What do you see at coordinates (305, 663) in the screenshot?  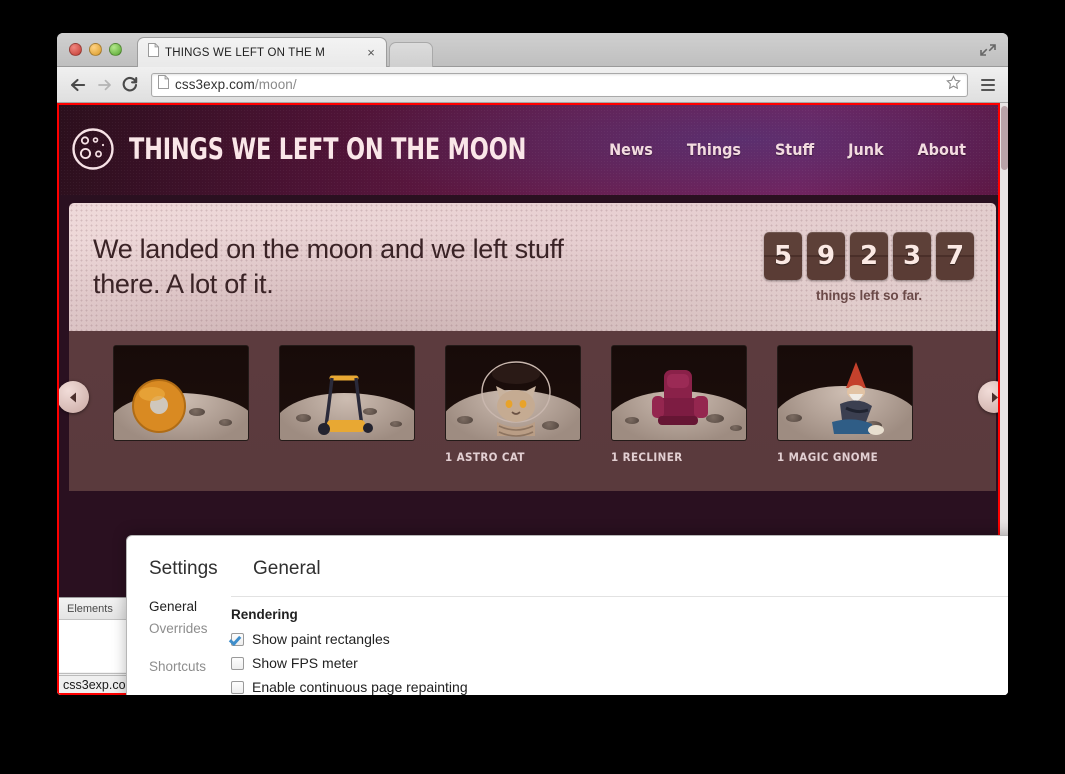 I see `option-label: Show FPS meter` at bounding box center [305, 663].